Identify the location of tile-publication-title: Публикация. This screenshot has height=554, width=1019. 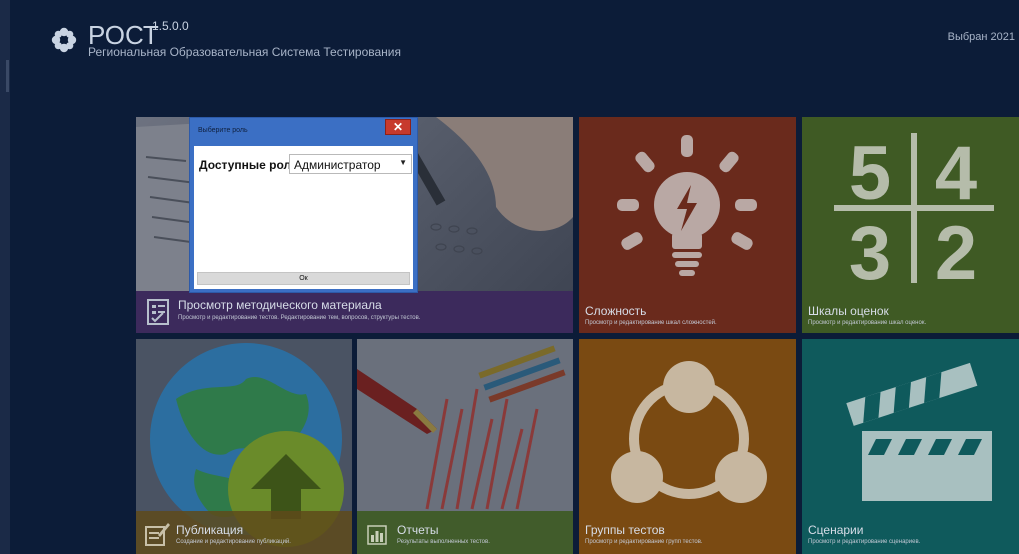
(210, 530).